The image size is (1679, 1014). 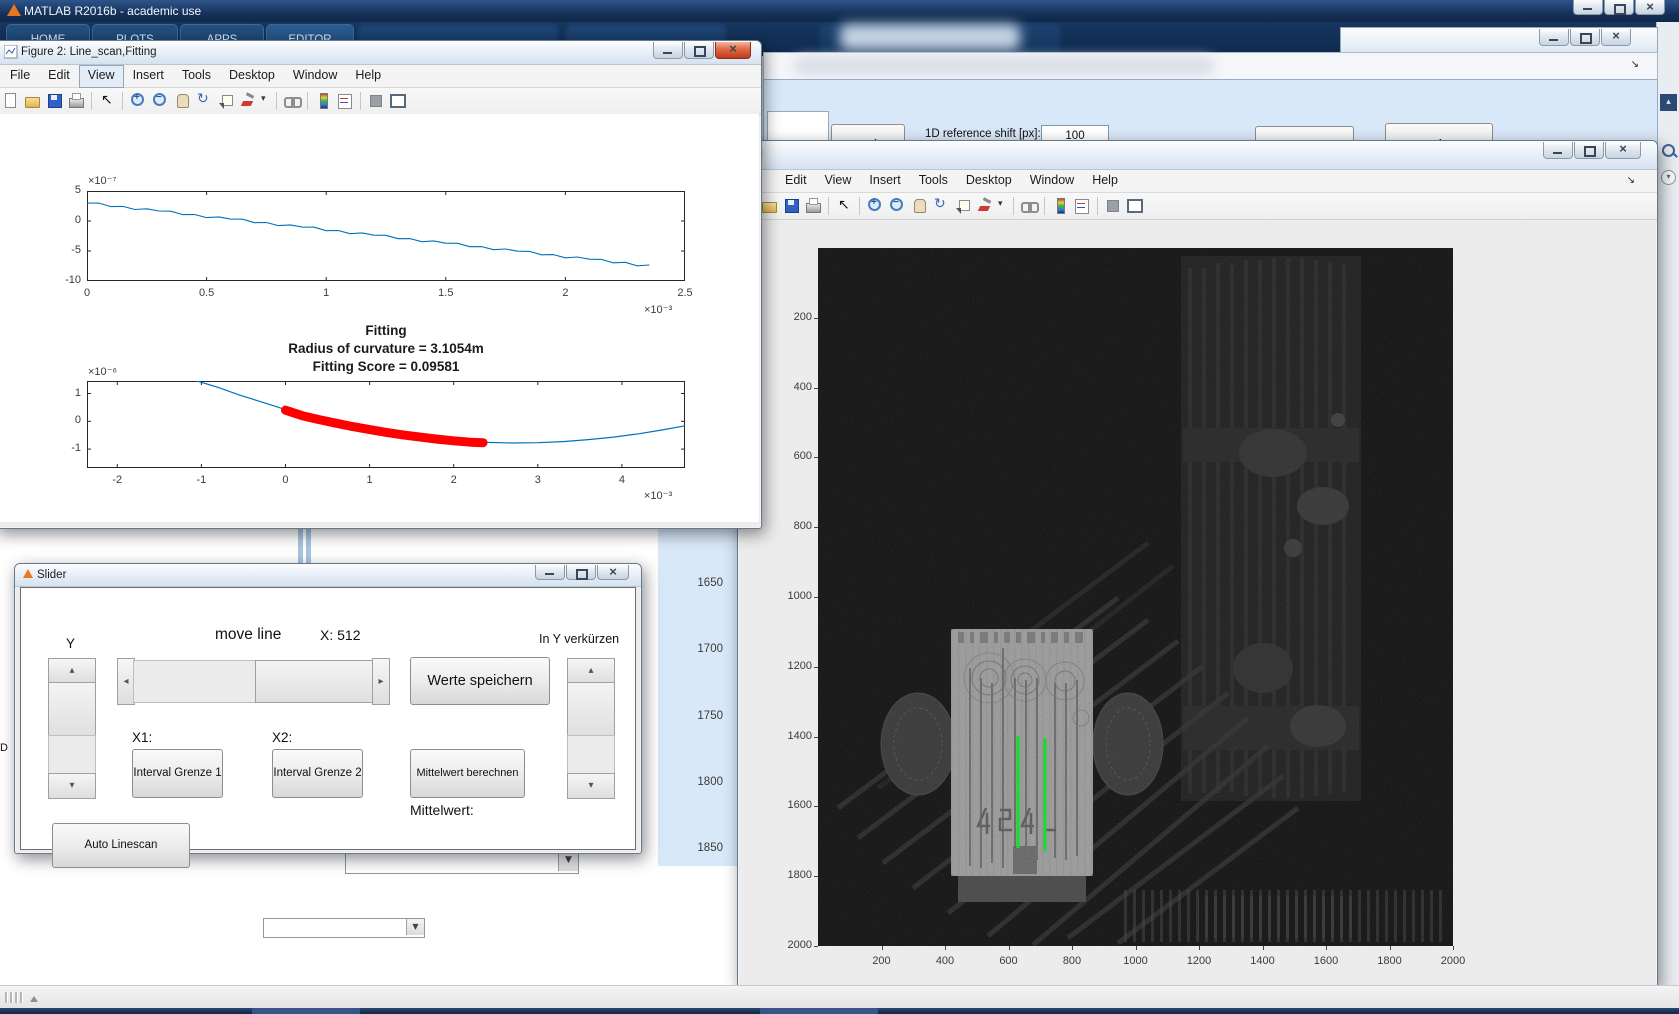 What do you see at coordinates (1197, 155) in the screenshot?
I see `image-figure-titlebar: ld` at bounding box center [1197, 155].